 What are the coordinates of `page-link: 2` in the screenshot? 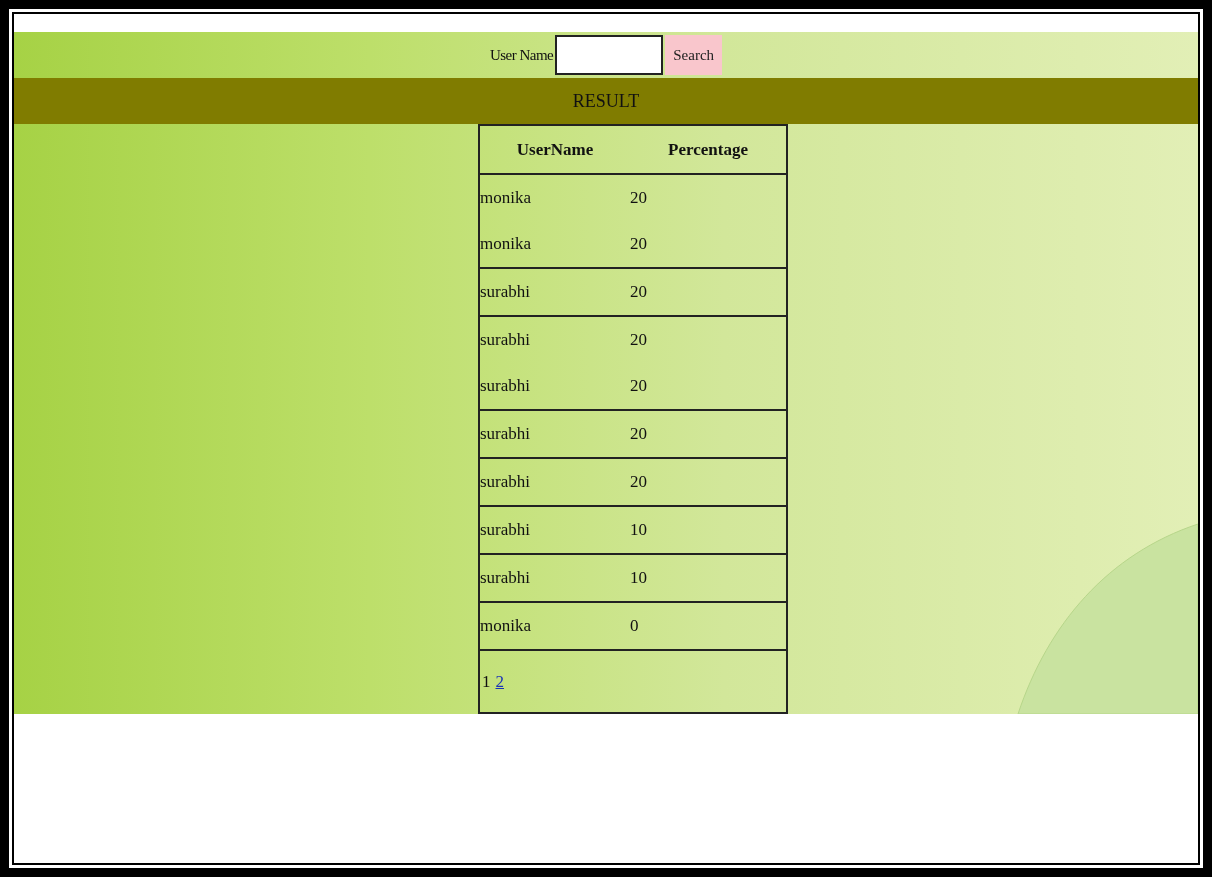 It's located at (499, 681).